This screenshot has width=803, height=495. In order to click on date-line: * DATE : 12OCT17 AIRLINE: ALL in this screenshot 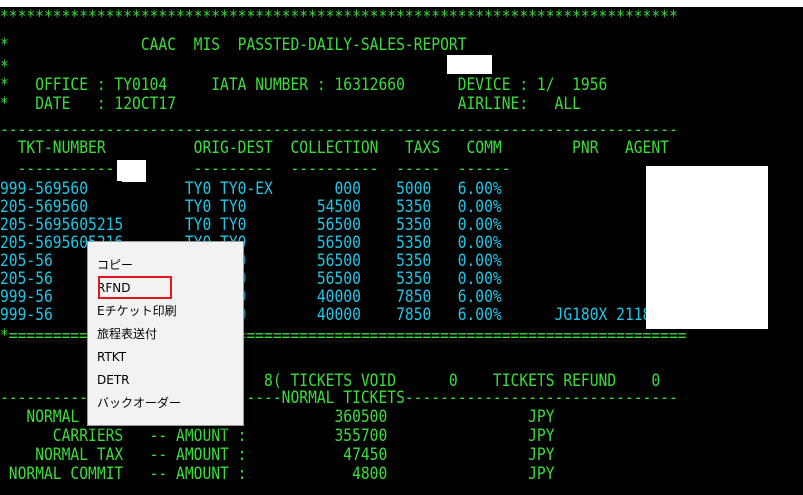, I will do `click(290, 104)`.